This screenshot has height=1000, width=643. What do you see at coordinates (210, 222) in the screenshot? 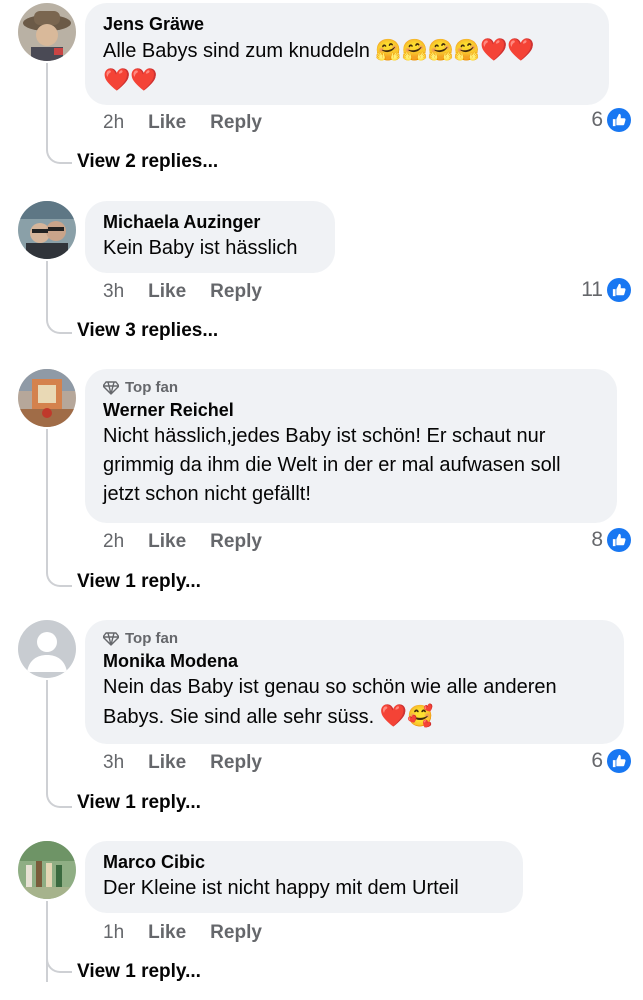
I see `commenter-name: Michaela Auzinger` at bounding box center [210, 222].